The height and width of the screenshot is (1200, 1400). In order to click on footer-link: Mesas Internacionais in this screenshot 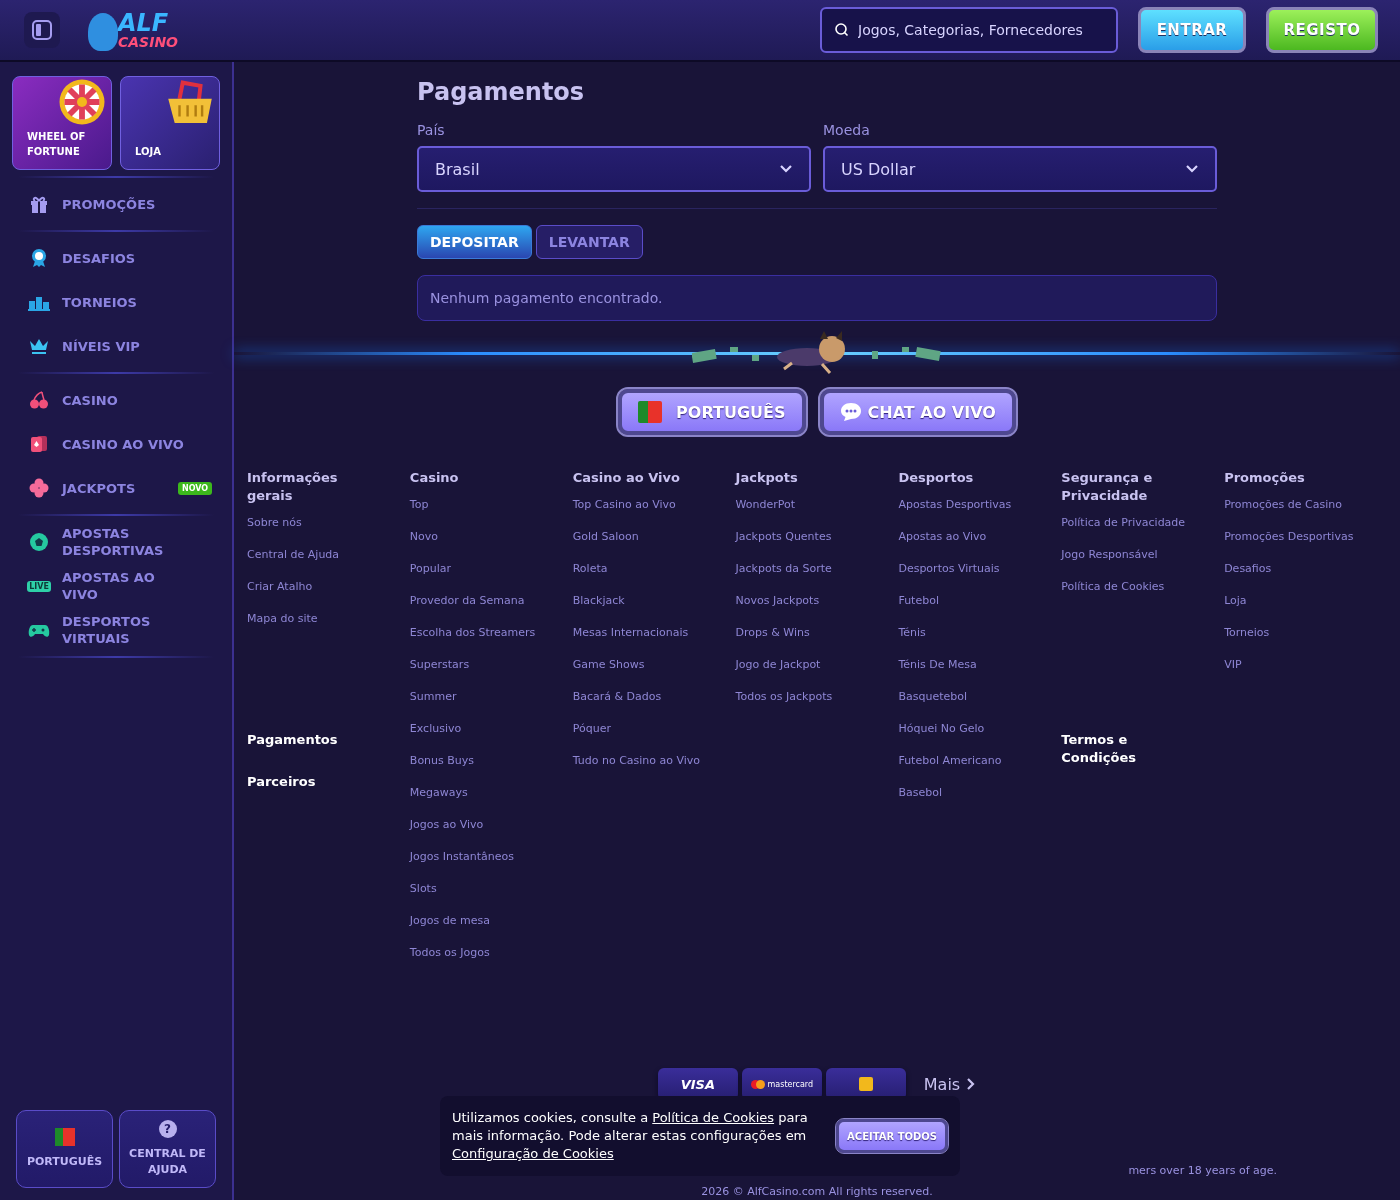, I will do `click(637, 637)`.